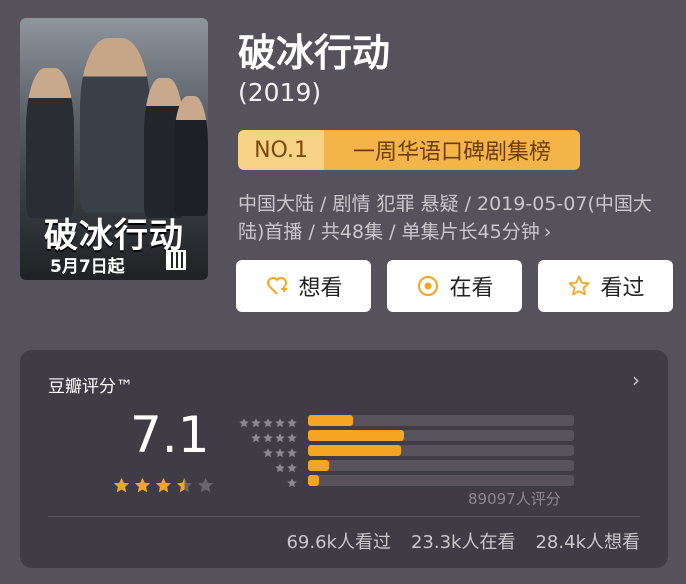 This screenshot has height=584, width=686. What do you see at coordinates (338, 541) in the screenshot?
I see `watched-count: 69.6k人看过` at bounding box center [338, 541].